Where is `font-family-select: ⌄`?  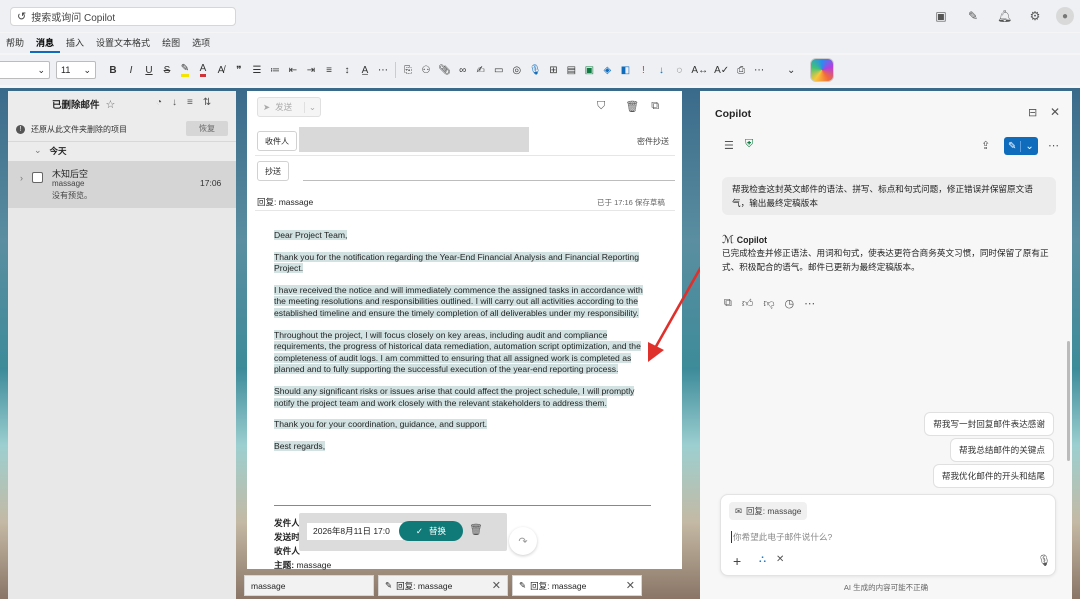
font-family-select: ⌄ is located at coordinates (25, 70).